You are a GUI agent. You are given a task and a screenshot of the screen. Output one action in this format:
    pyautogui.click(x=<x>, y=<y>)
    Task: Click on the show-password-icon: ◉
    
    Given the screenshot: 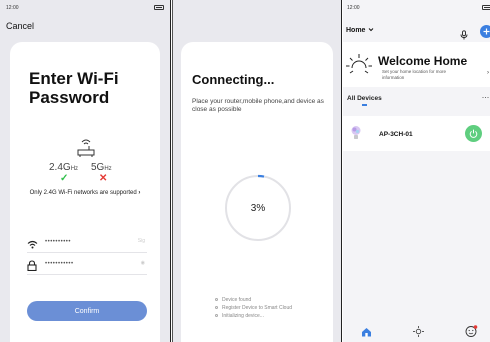 What is the action you would take?
    pyautogui.click(x=143, y=263)
    